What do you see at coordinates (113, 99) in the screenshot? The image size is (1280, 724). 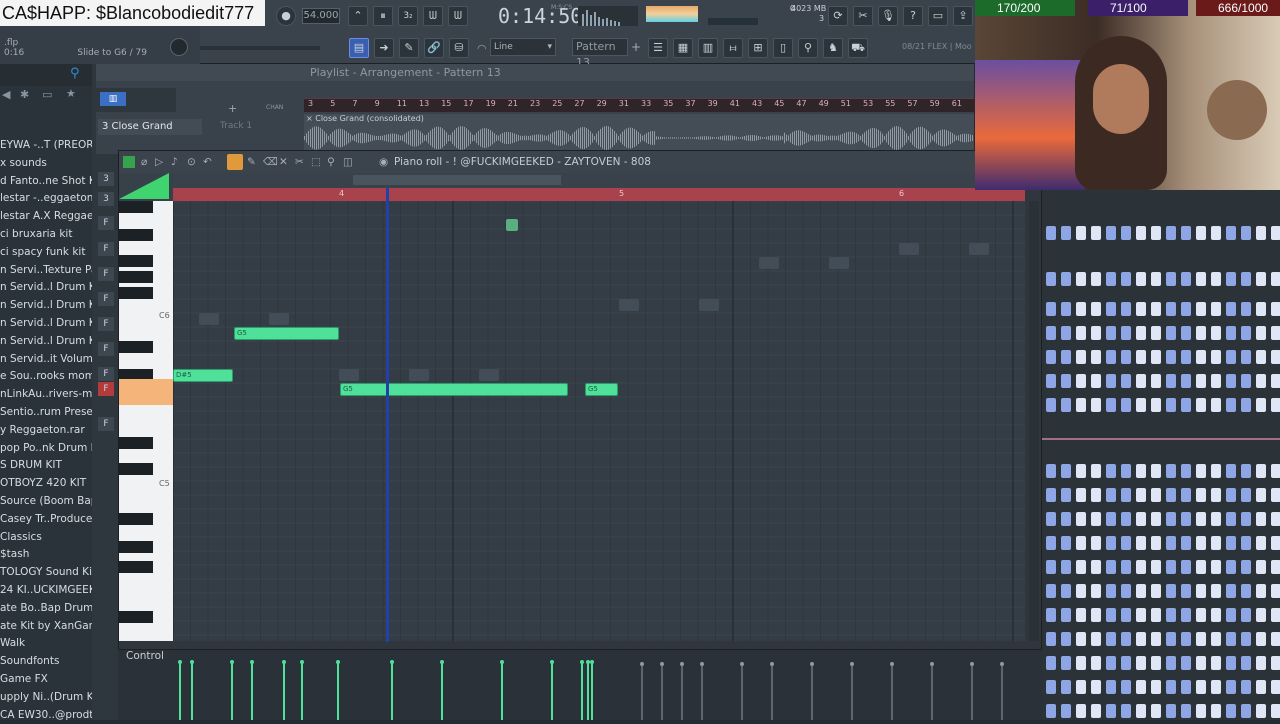 I see `piano-icon: ▥` at bounding box center [113, 99].